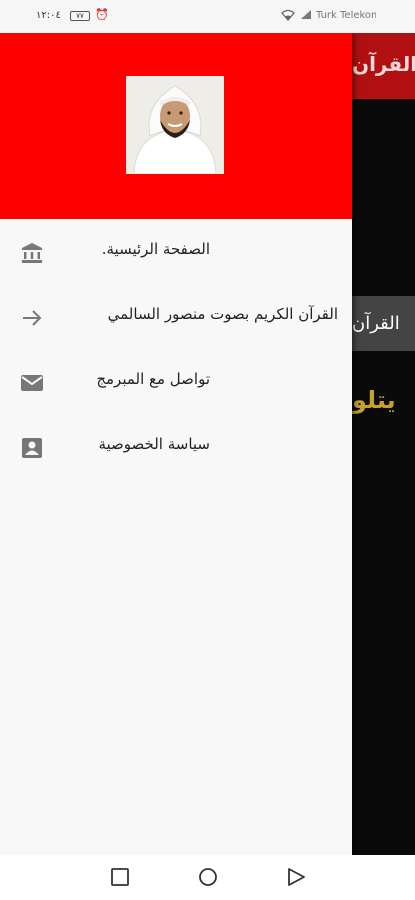 The image size is (415, 900). I want to click on arrow-right-icon, so click(32, 318).